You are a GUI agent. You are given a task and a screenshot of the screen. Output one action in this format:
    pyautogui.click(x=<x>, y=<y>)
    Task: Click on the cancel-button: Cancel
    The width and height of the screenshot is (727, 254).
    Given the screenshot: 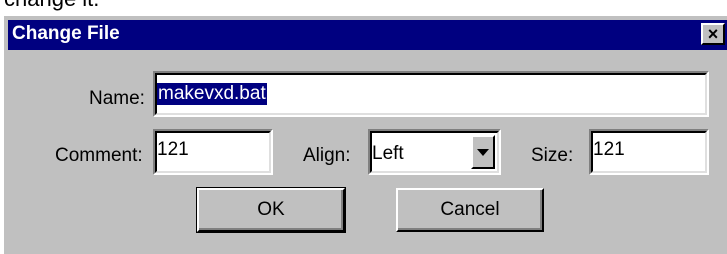 What is the action you would take?
    pyautogui.click(x=470, y=210)
    